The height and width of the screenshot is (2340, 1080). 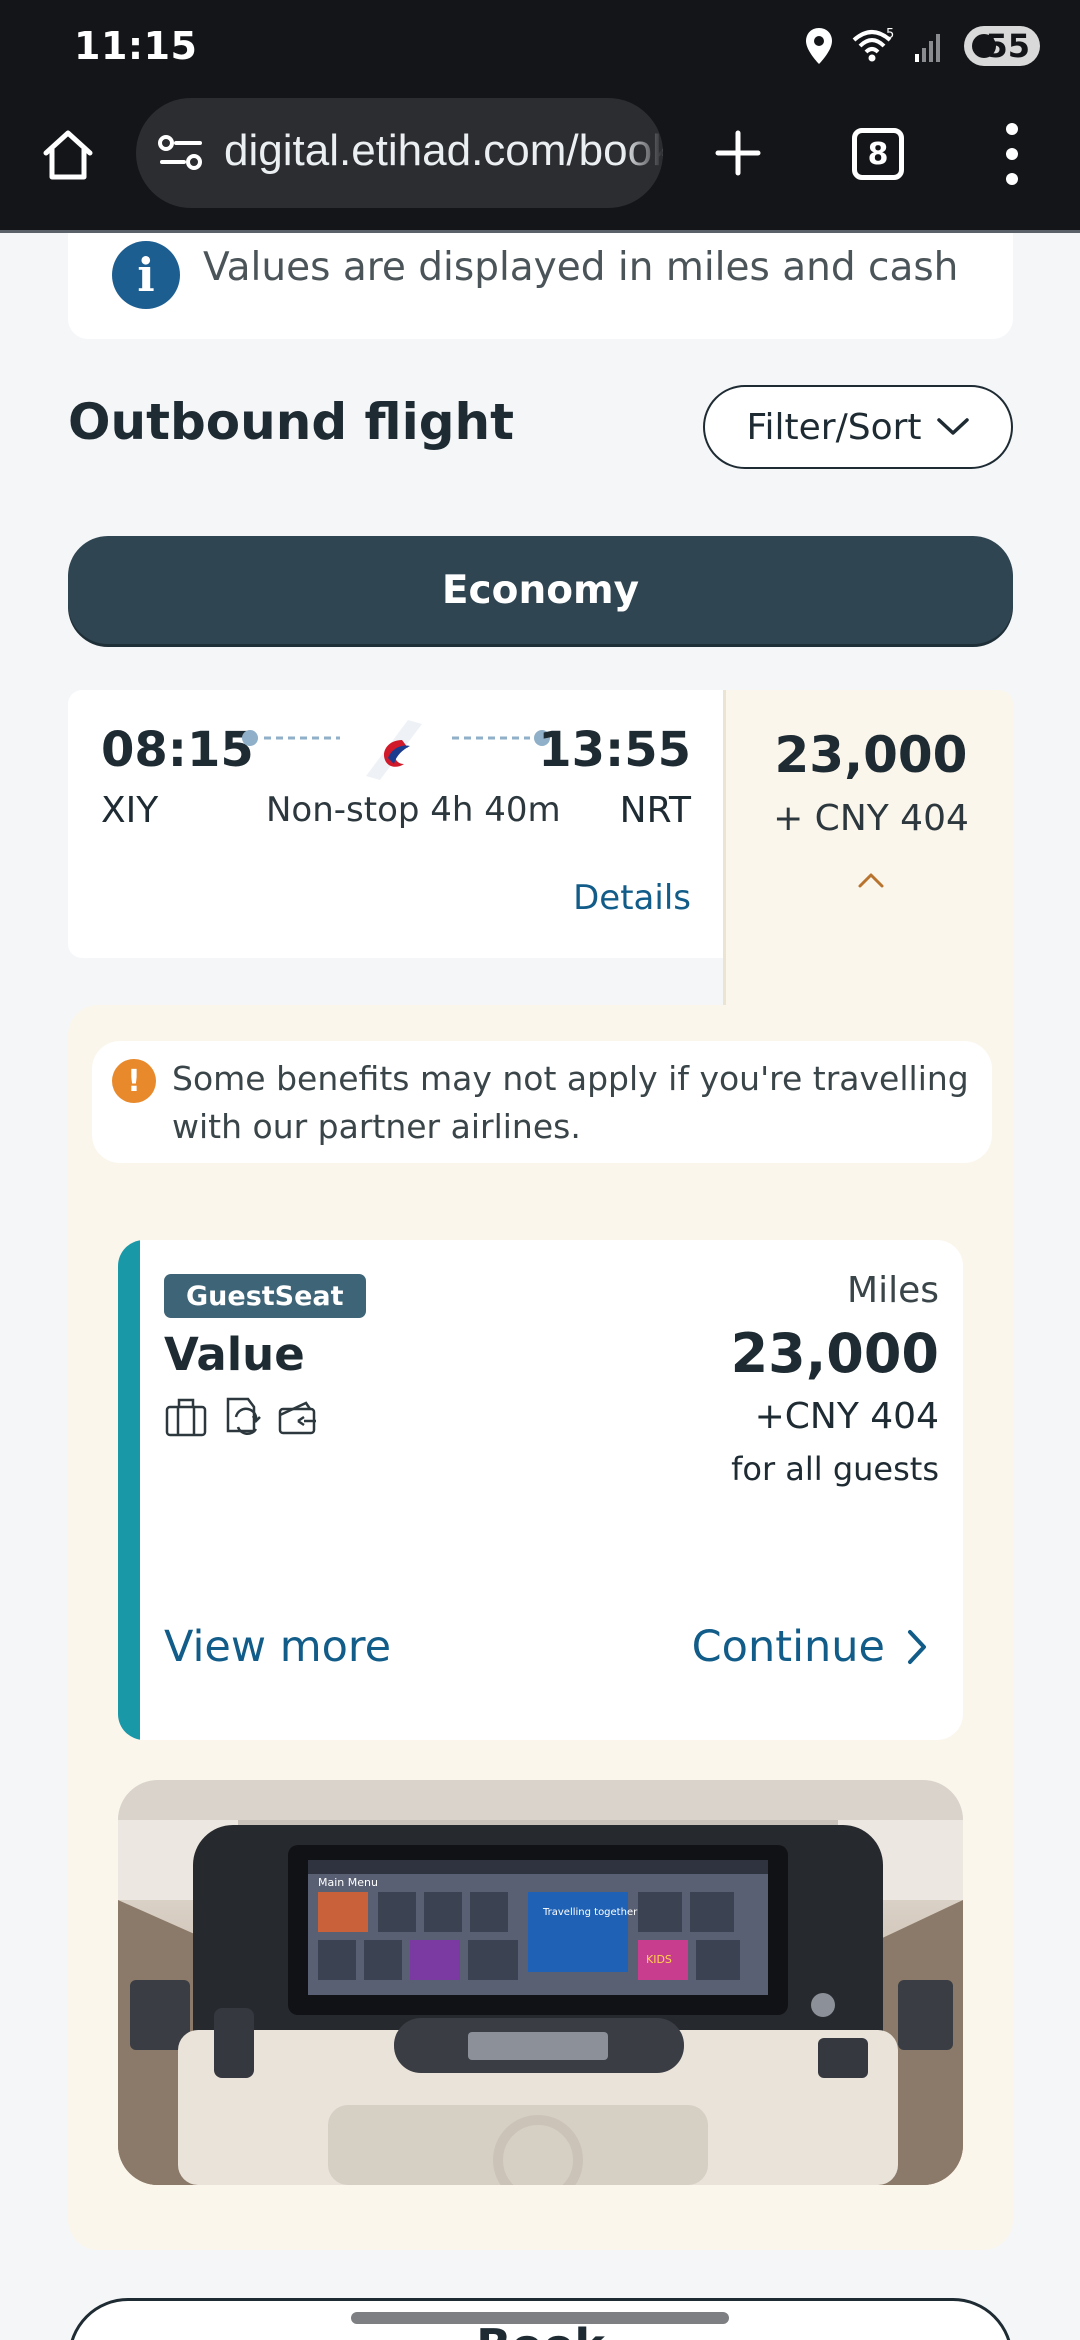 I want to click on tab-switcher-button: 8, so click(x=878, y=154).